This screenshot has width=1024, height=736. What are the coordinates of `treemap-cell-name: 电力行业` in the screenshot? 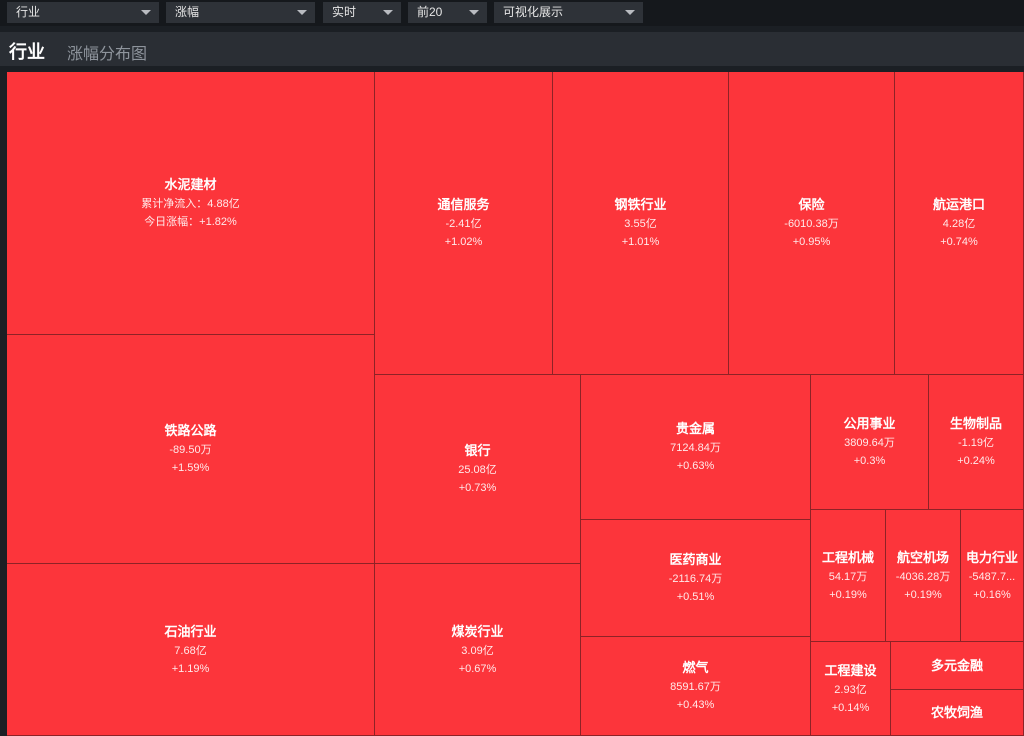 It's located at (991, 557).